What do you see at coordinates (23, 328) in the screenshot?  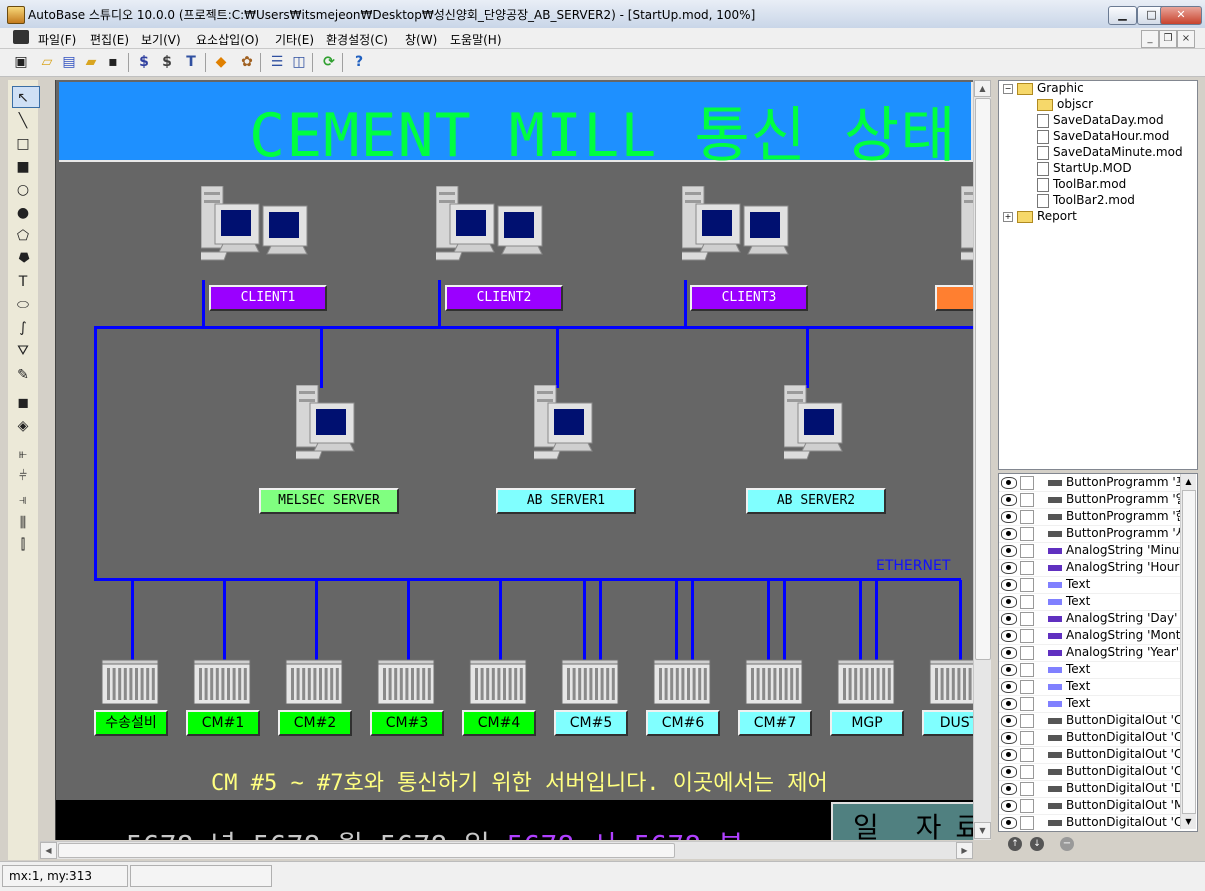 I see `curve-icon: ∫` at bounding box center [23, 328].